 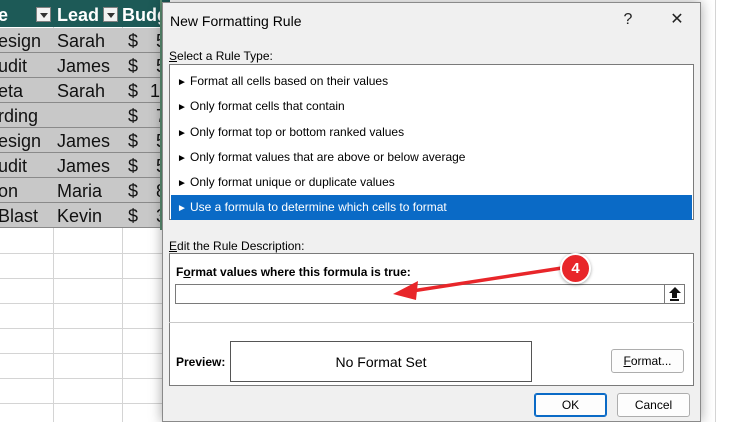 What do you see at coordinates (575, 268) in the screenshot?
I see `step-number-badge: 4` at bounding box center [575, 268].